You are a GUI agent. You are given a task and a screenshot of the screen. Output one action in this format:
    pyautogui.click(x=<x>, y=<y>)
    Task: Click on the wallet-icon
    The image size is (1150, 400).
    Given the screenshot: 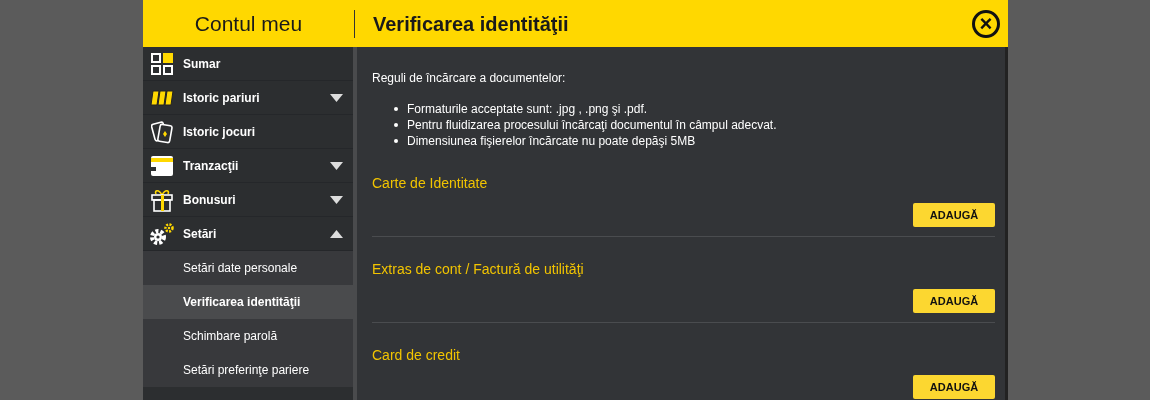 What is the action you would take?
    pyautogui.click(x=162, y=165)
    